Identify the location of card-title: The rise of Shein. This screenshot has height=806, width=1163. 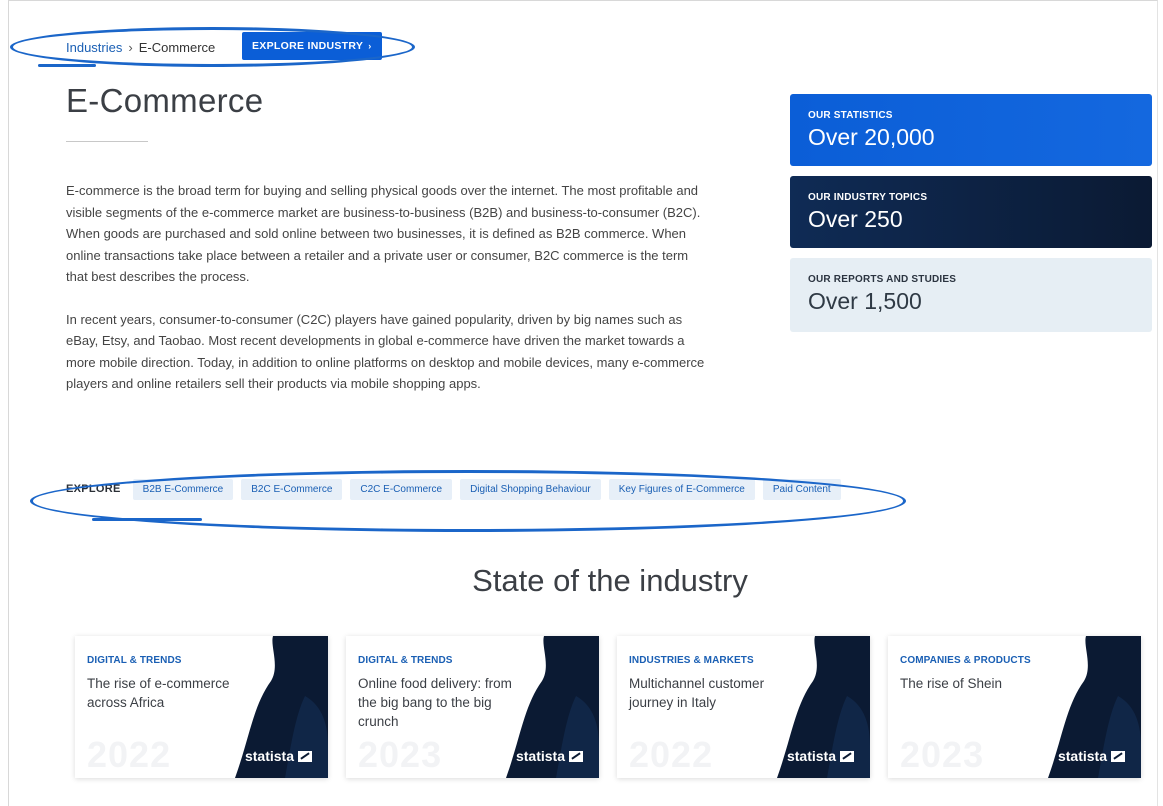
(951, 683).